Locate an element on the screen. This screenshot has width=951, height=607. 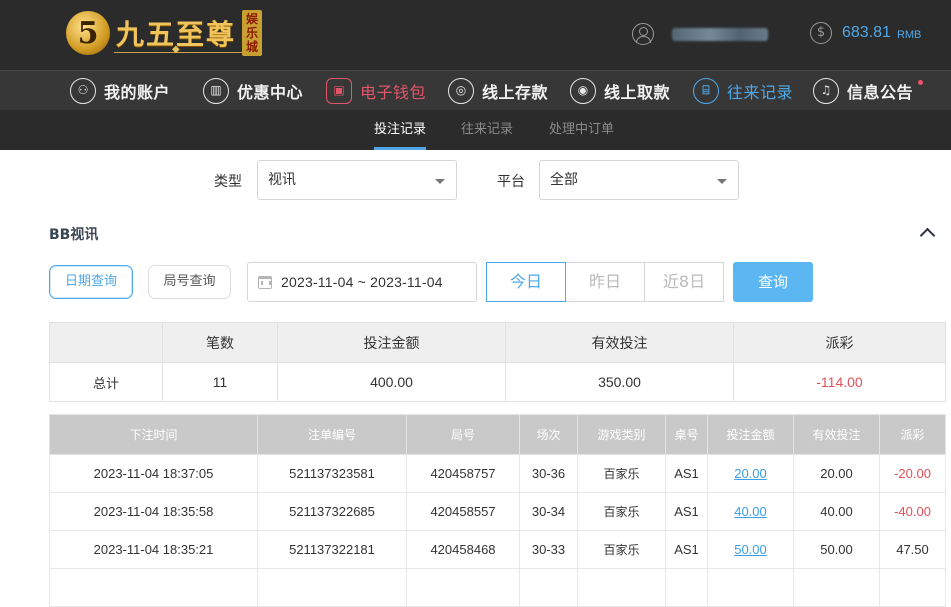
bet-amount-cell: 50.00 is located at coordinates (750, 549).